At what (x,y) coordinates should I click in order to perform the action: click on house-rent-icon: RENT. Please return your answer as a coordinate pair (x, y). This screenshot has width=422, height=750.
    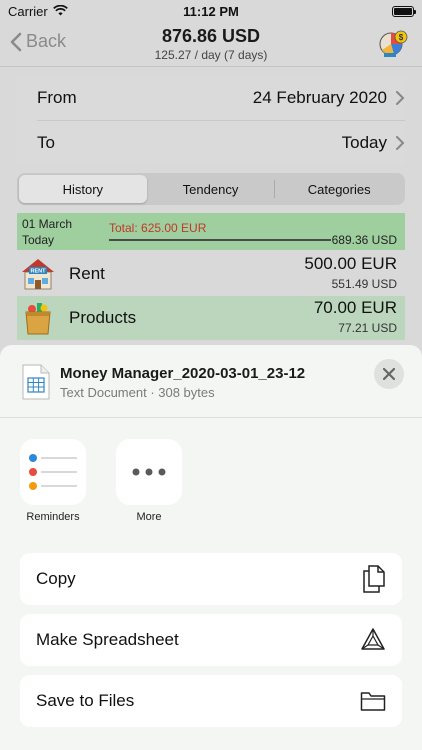
    Looking at the image, I should click on (38, 274).